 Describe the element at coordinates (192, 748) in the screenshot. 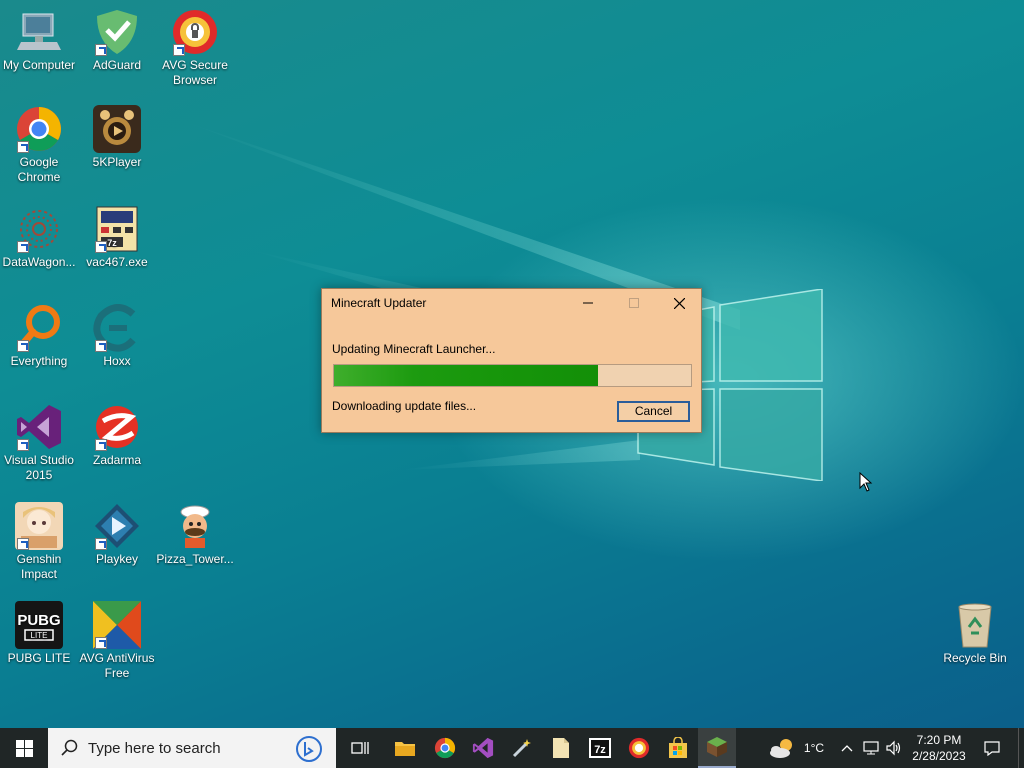

I see `taskbar-search-box: Type here to search` at that location.